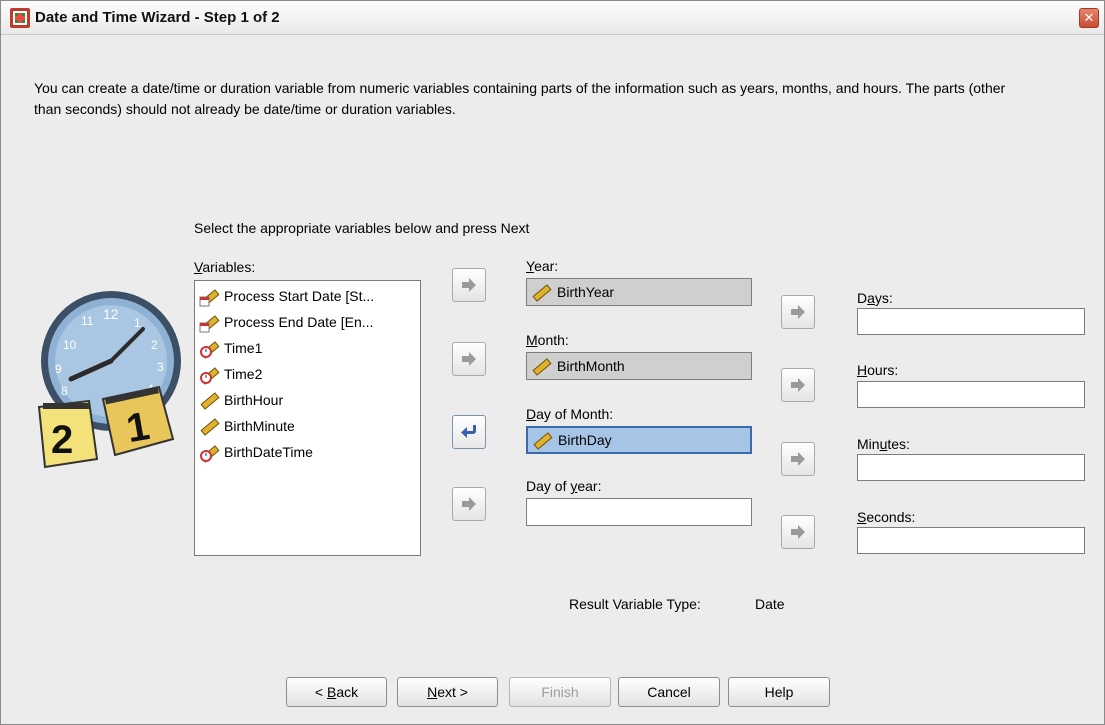  I want to click on hours-label: Hours:, so click(878, 370).